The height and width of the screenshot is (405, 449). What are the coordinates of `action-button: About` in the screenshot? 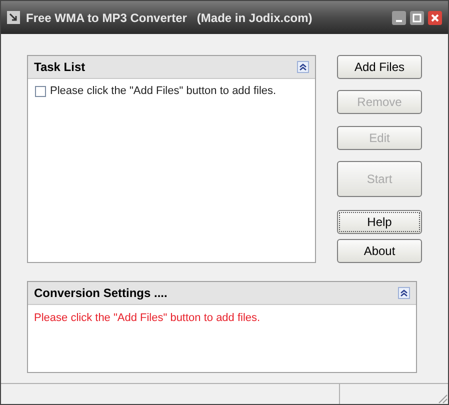 It's located at (379, 251).